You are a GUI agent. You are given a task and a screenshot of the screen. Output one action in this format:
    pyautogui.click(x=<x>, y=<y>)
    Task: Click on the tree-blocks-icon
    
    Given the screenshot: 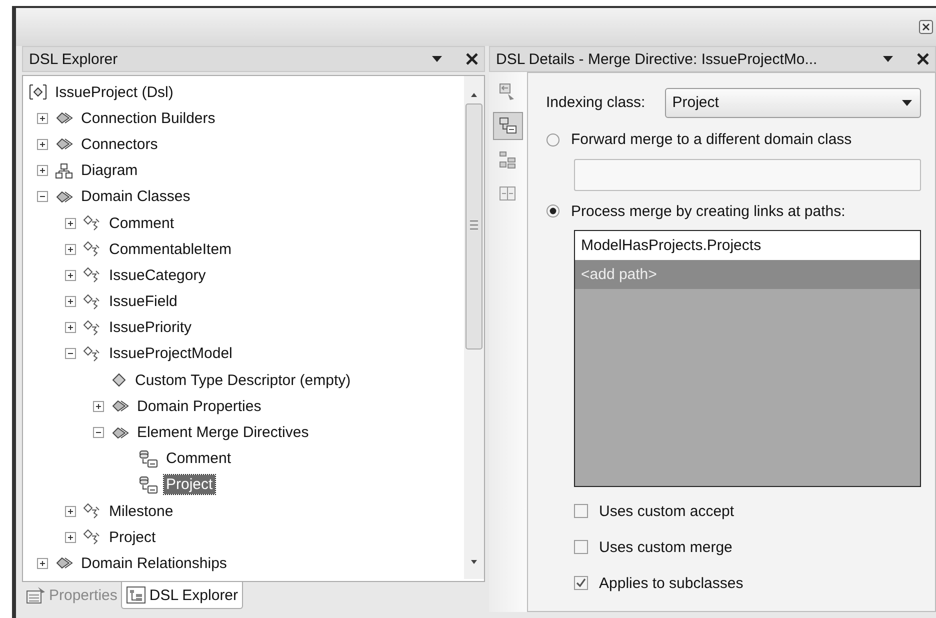 What is the action you would take?
    pyautogui.click(x=508, y=160)
    